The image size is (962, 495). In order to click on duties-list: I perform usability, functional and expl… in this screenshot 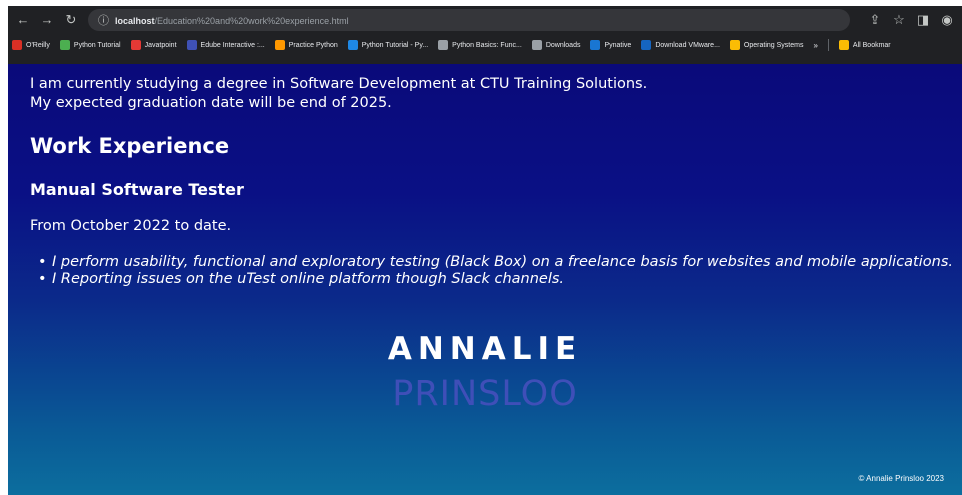, I will do `click(495, 271)`.